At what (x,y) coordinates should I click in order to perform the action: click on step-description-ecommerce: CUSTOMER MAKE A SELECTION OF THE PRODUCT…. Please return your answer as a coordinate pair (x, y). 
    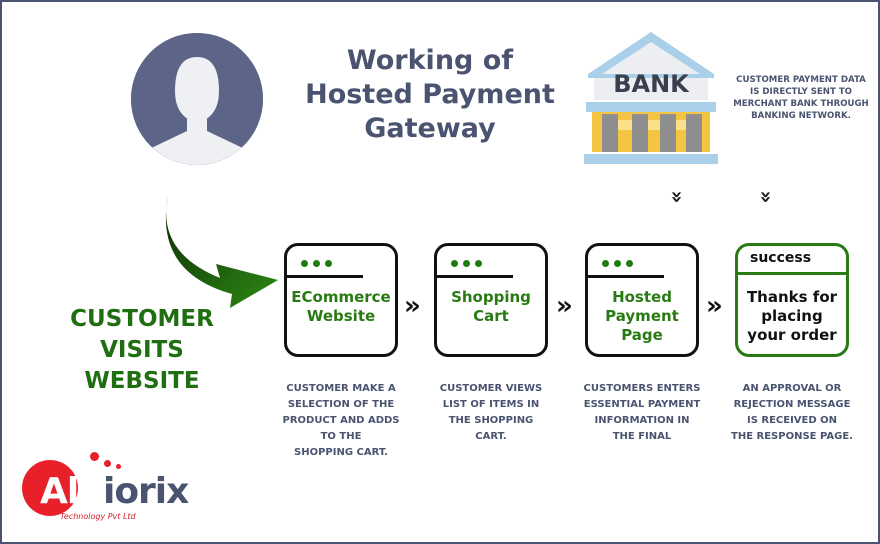
    Looking at the image, I should click on (341, 421).